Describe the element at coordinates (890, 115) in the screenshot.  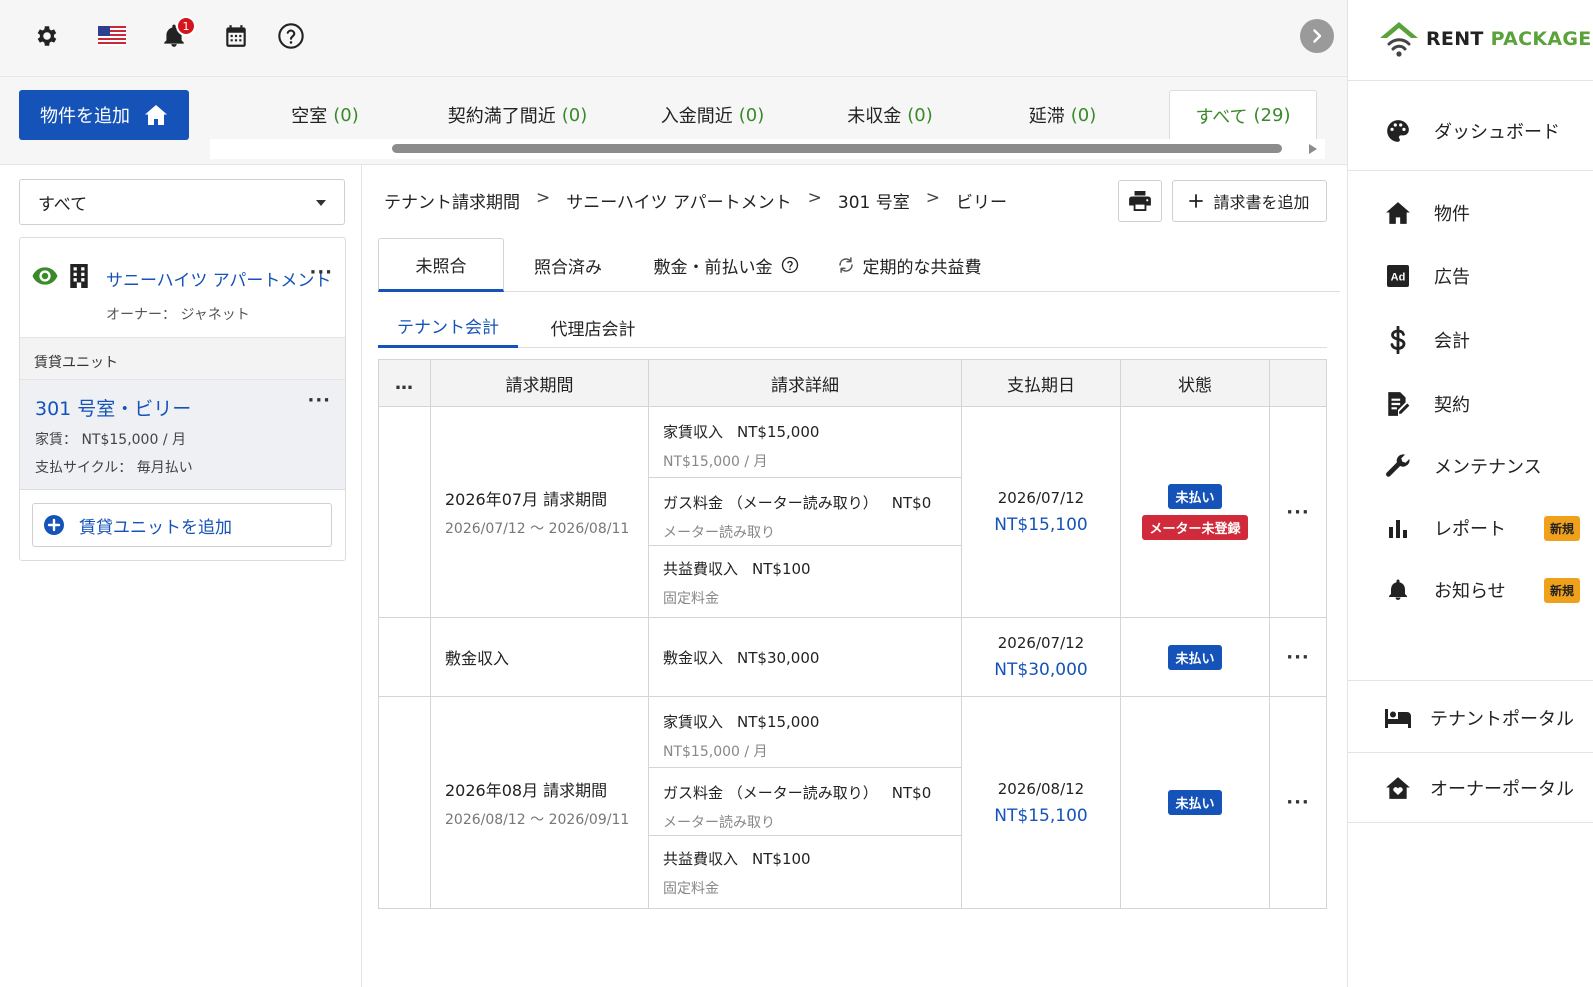
I see `status-tab-unpaid: 未収金 (0)` at that location.